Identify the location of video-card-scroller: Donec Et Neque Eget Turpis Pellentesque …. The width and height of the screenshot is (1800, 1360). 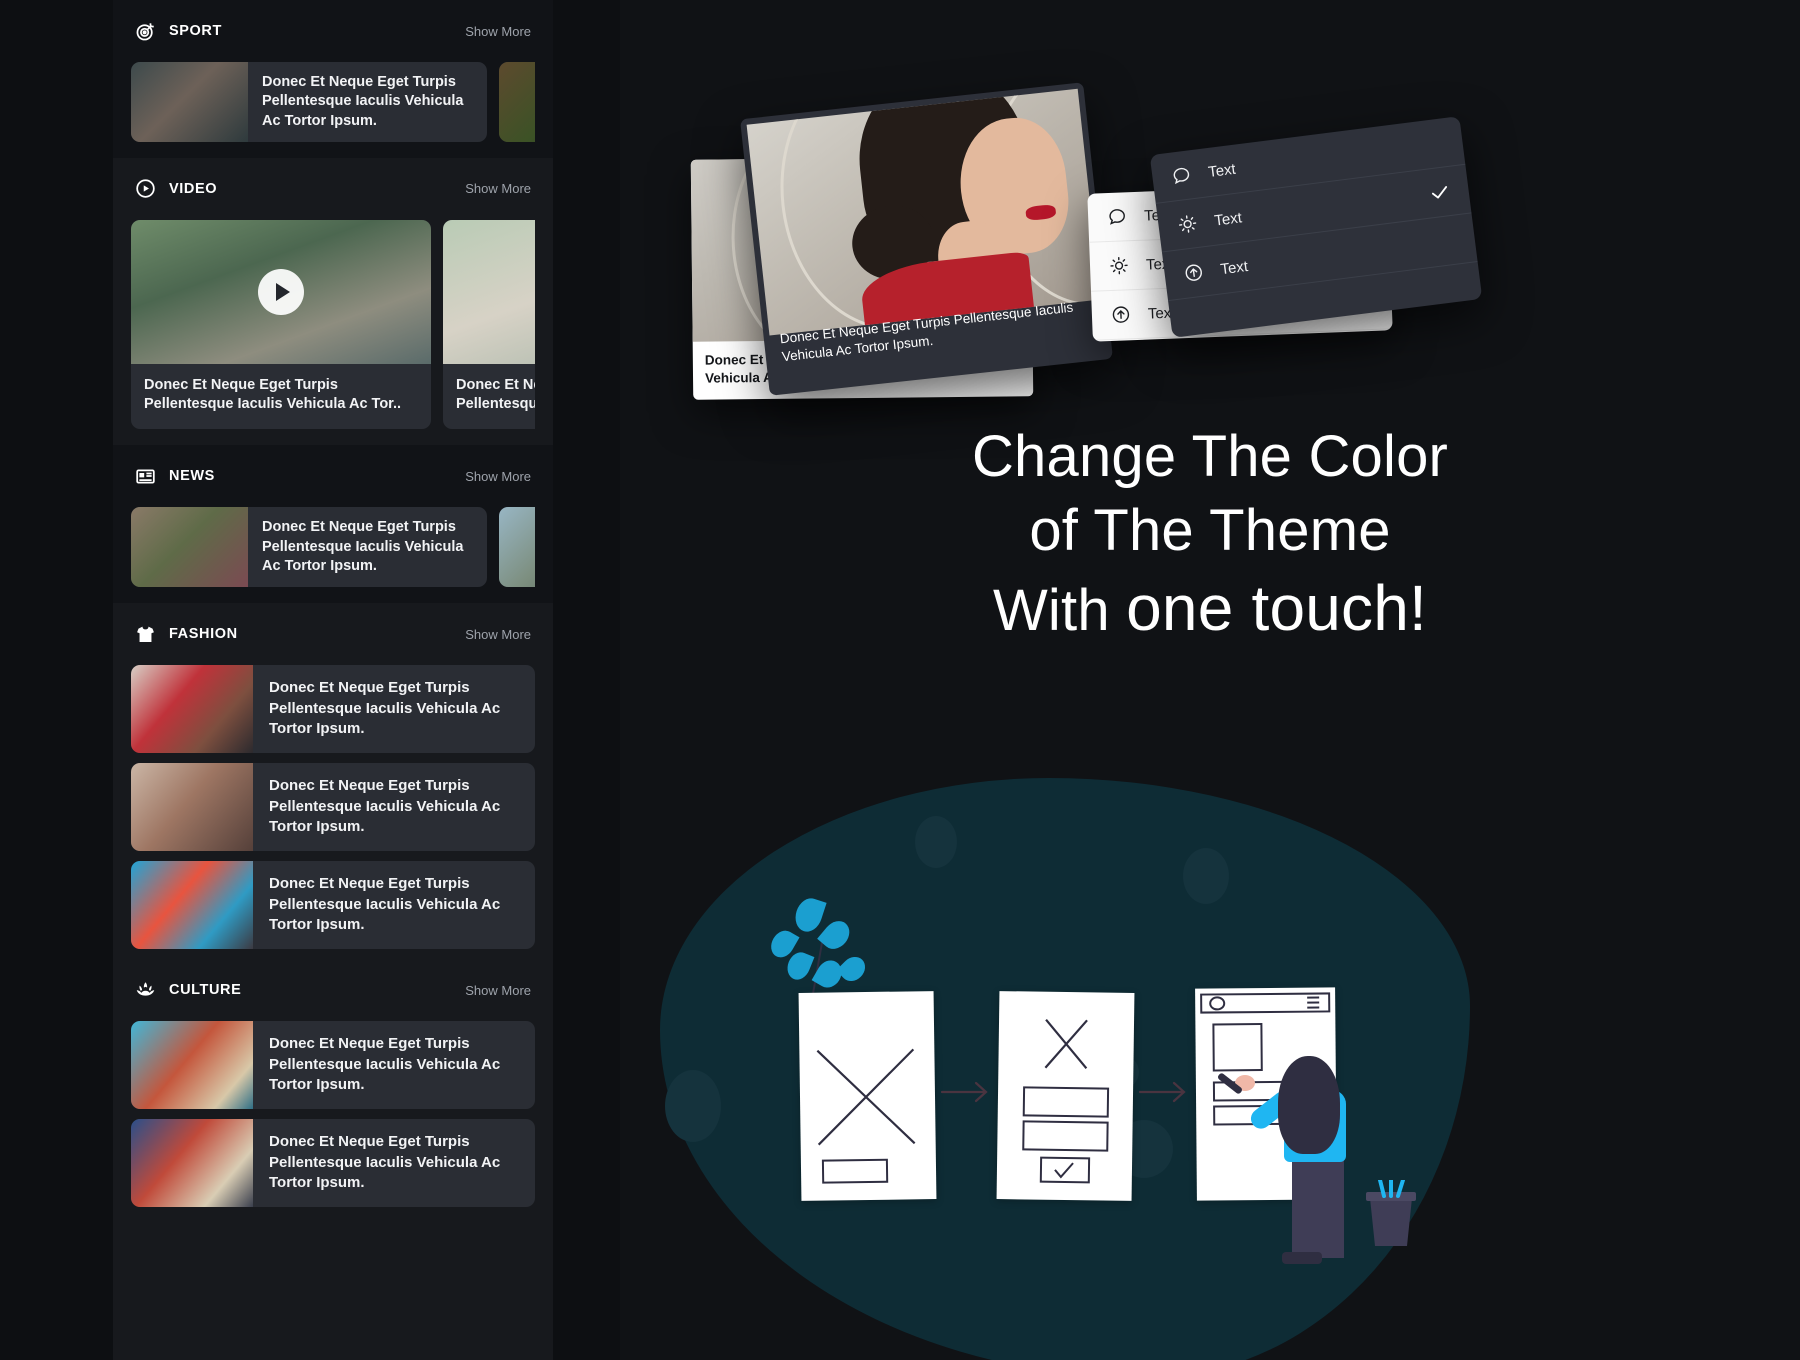
(333, 332).